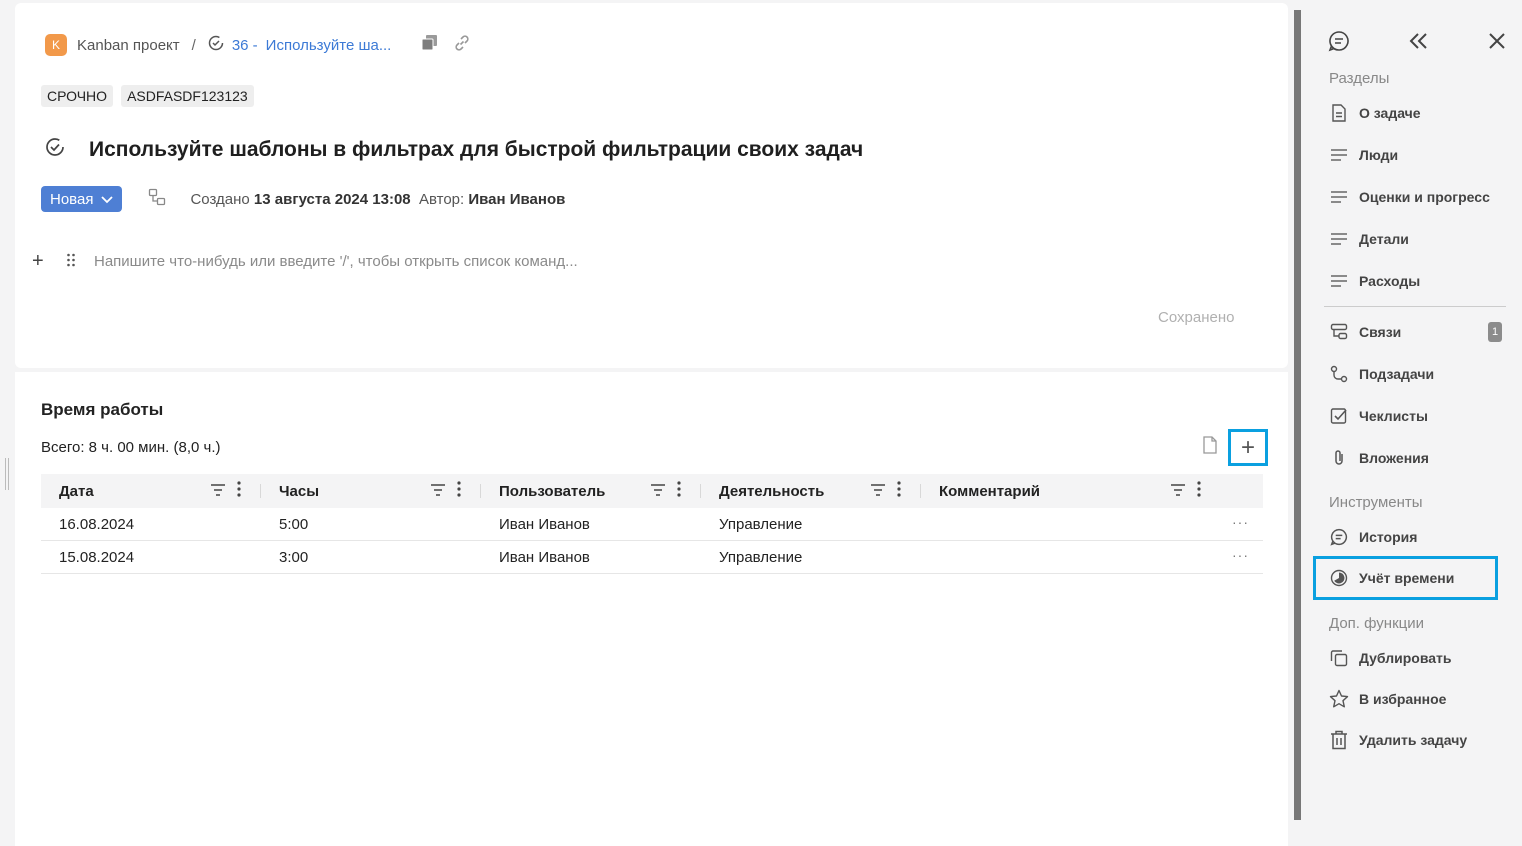 This screenshot has height=846, width=1522. What do you see at coordinates (187, 96) in the screenshot?
I see `tag: ASDFASDF123123` at bounding box center [187, 96].